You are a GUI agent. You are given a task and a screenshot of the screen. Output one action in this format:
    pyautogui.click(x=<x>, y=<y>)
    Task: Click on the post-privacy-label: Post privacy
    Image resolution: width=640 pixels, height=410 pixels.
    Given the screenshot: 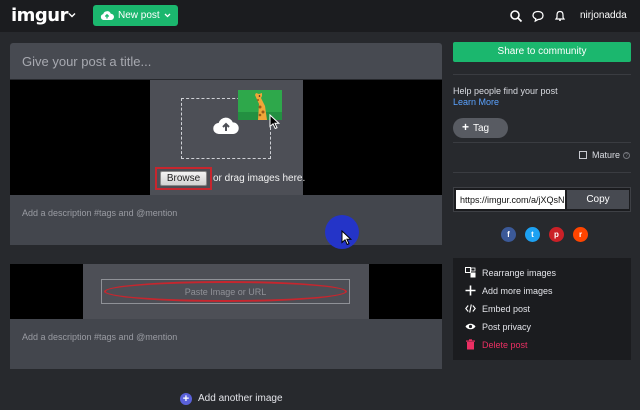 What is the action you would take?
    pyautogui.click(x=507, y=327)
    